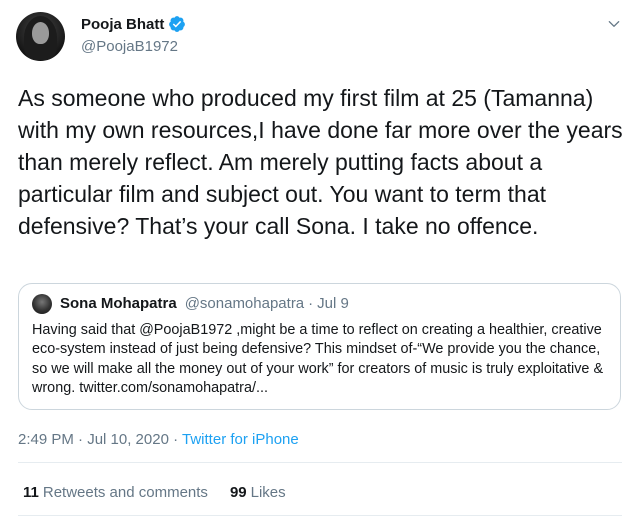 The image size is (640, 521). Describe the element at coordinates (40, 33) in the screenshot. I see `avatar-face` at that location.